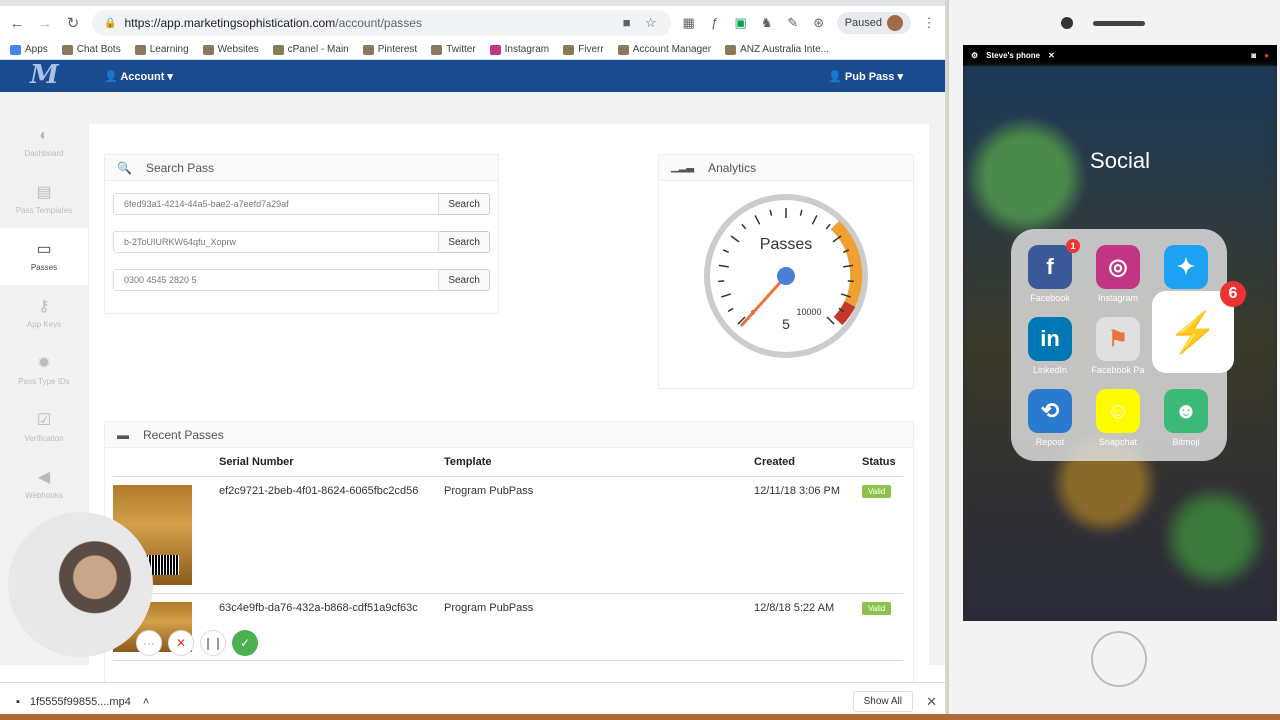 The height and width of the screenshot is (720, 1280). I want to click on forward-icon: →, so click(45, 23).